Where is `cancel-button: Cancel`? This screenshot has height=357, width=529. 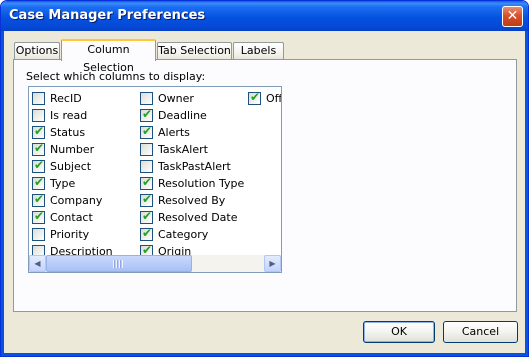
cancel-button: Cancel is located at coordinates (480, 332).